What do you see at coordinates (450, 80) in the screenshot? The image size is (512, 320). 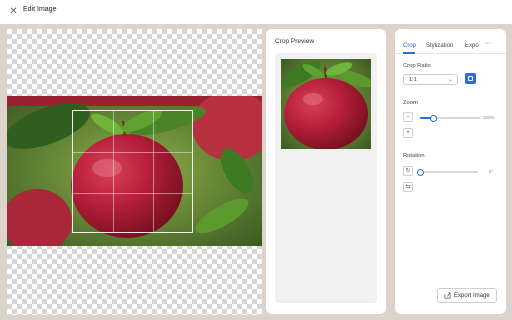 I see `chevron-down-icon: ⌄` at bounding box center [450, 80].